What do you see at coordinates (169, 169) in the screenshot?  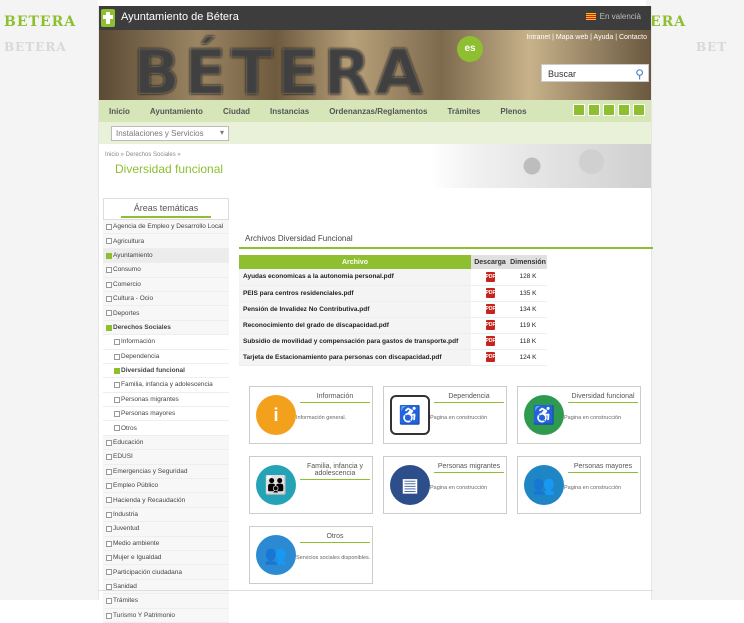 I see `page-title: Diversidad funcional` at bounding box center [169, 169].